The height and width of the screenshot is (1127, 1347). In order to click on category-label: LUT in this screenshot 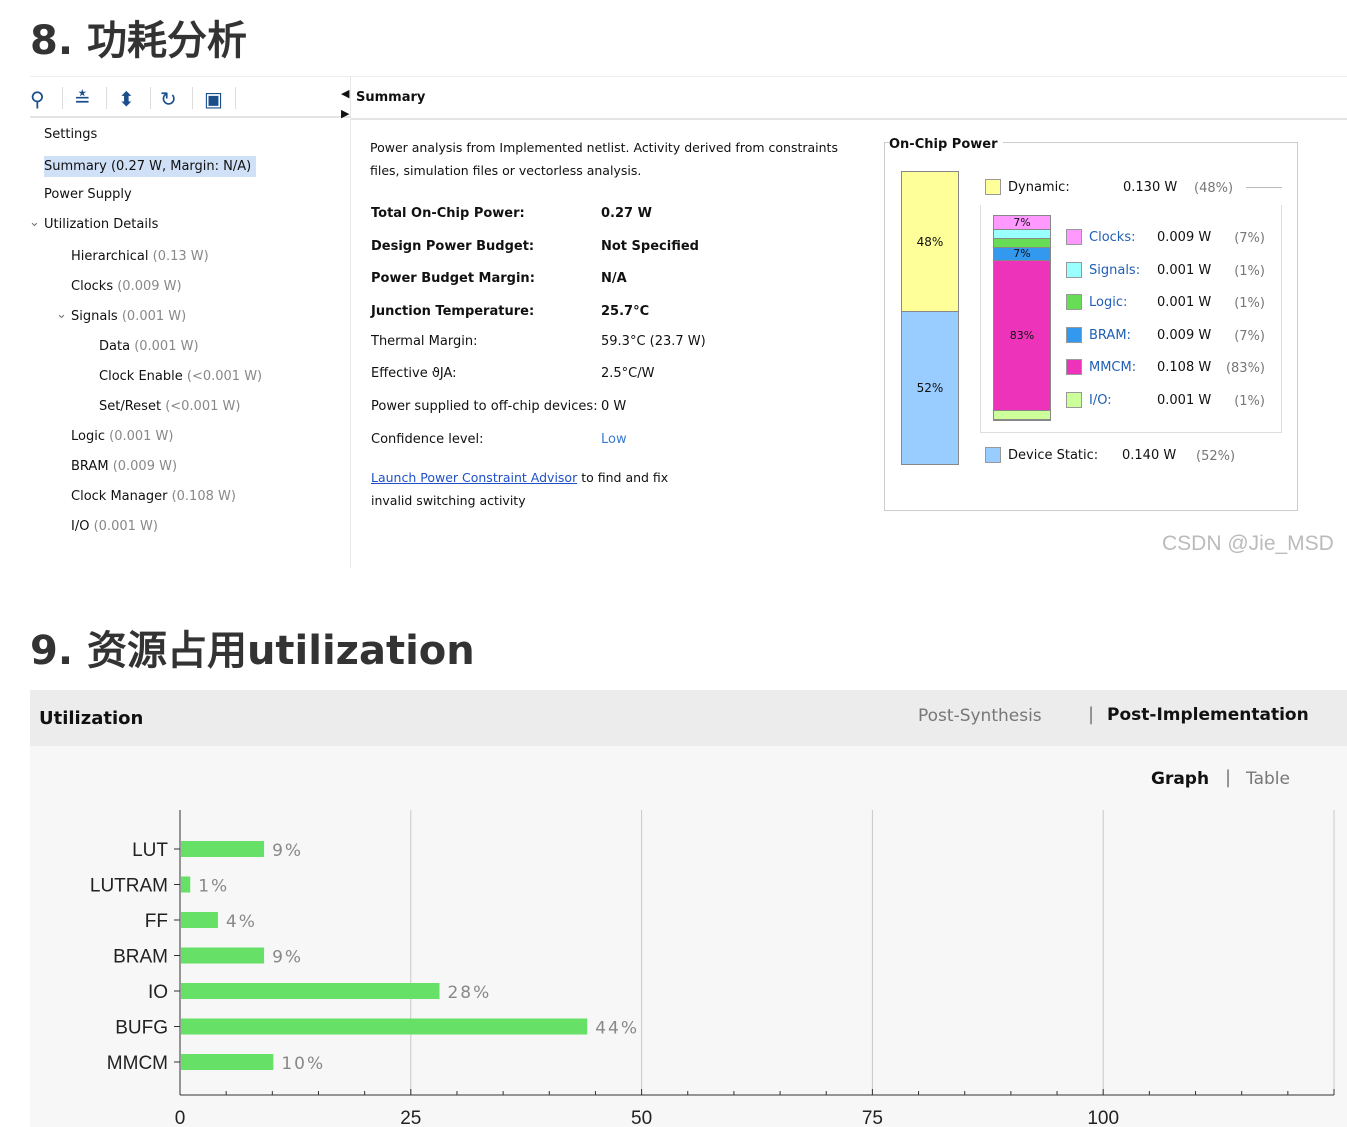, I will do `click(150, 850)`.